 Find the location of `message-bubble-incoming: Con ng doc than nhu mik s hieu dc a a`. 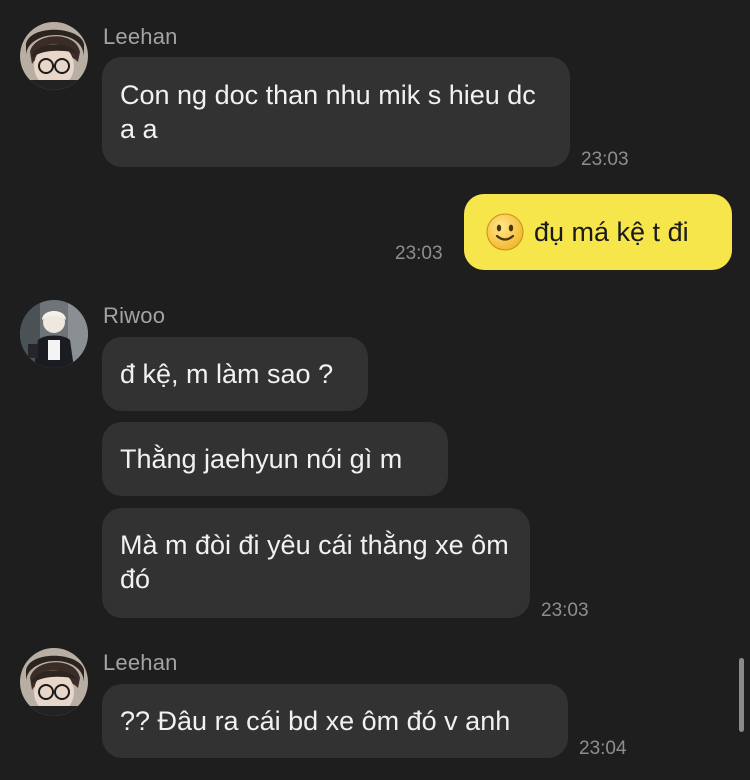

message-bubble-incoming: Con ng doc than nhu mik s hieu dc a a is located at coordinates (336, 112).